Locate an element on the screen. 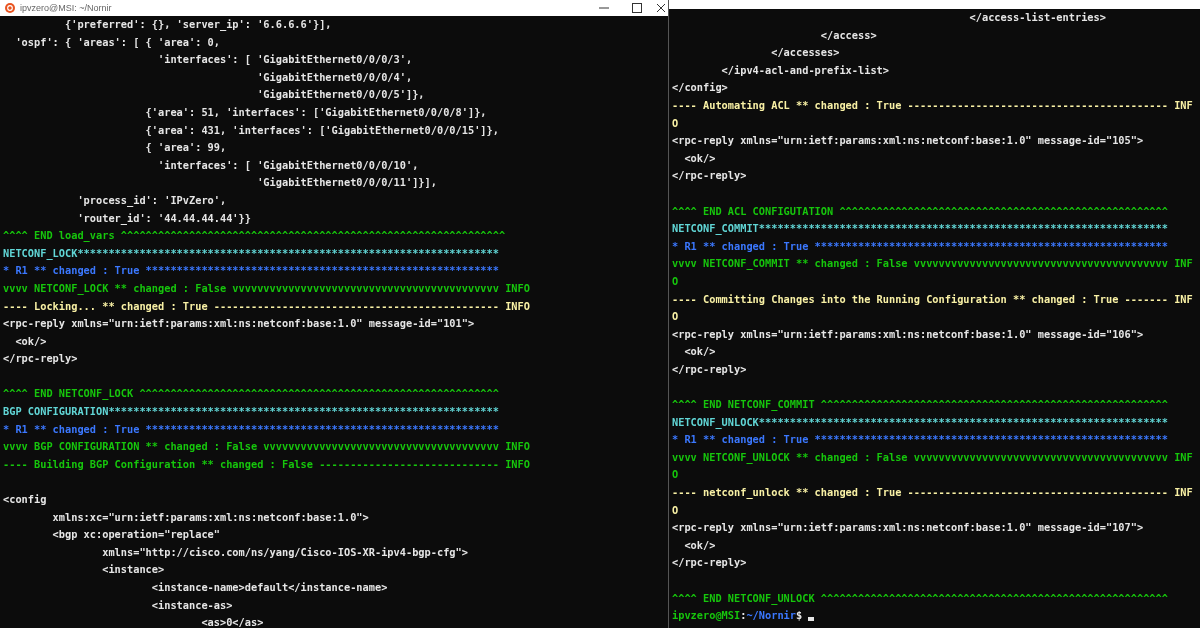 This screenshot has width=1200, height=628. terminal-line: ^^^^ END NETCONF_UNLOCK ^^^^^^^^^^^^^^^^^^^^^^^^^^^^^^^^^^^^^^^^^^^^^^^^^^^^^^^^ is located at coordinates (920, 597).